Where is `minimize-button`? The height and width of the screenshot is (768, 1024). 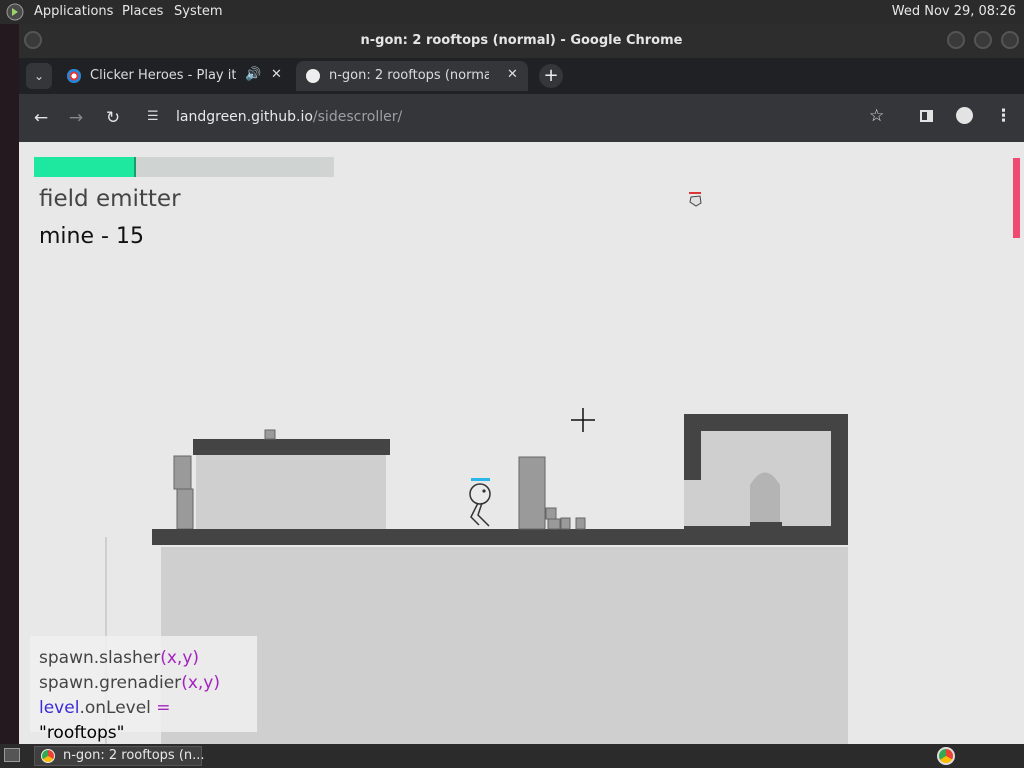 minimize-button is located at coordinates (956, 40).